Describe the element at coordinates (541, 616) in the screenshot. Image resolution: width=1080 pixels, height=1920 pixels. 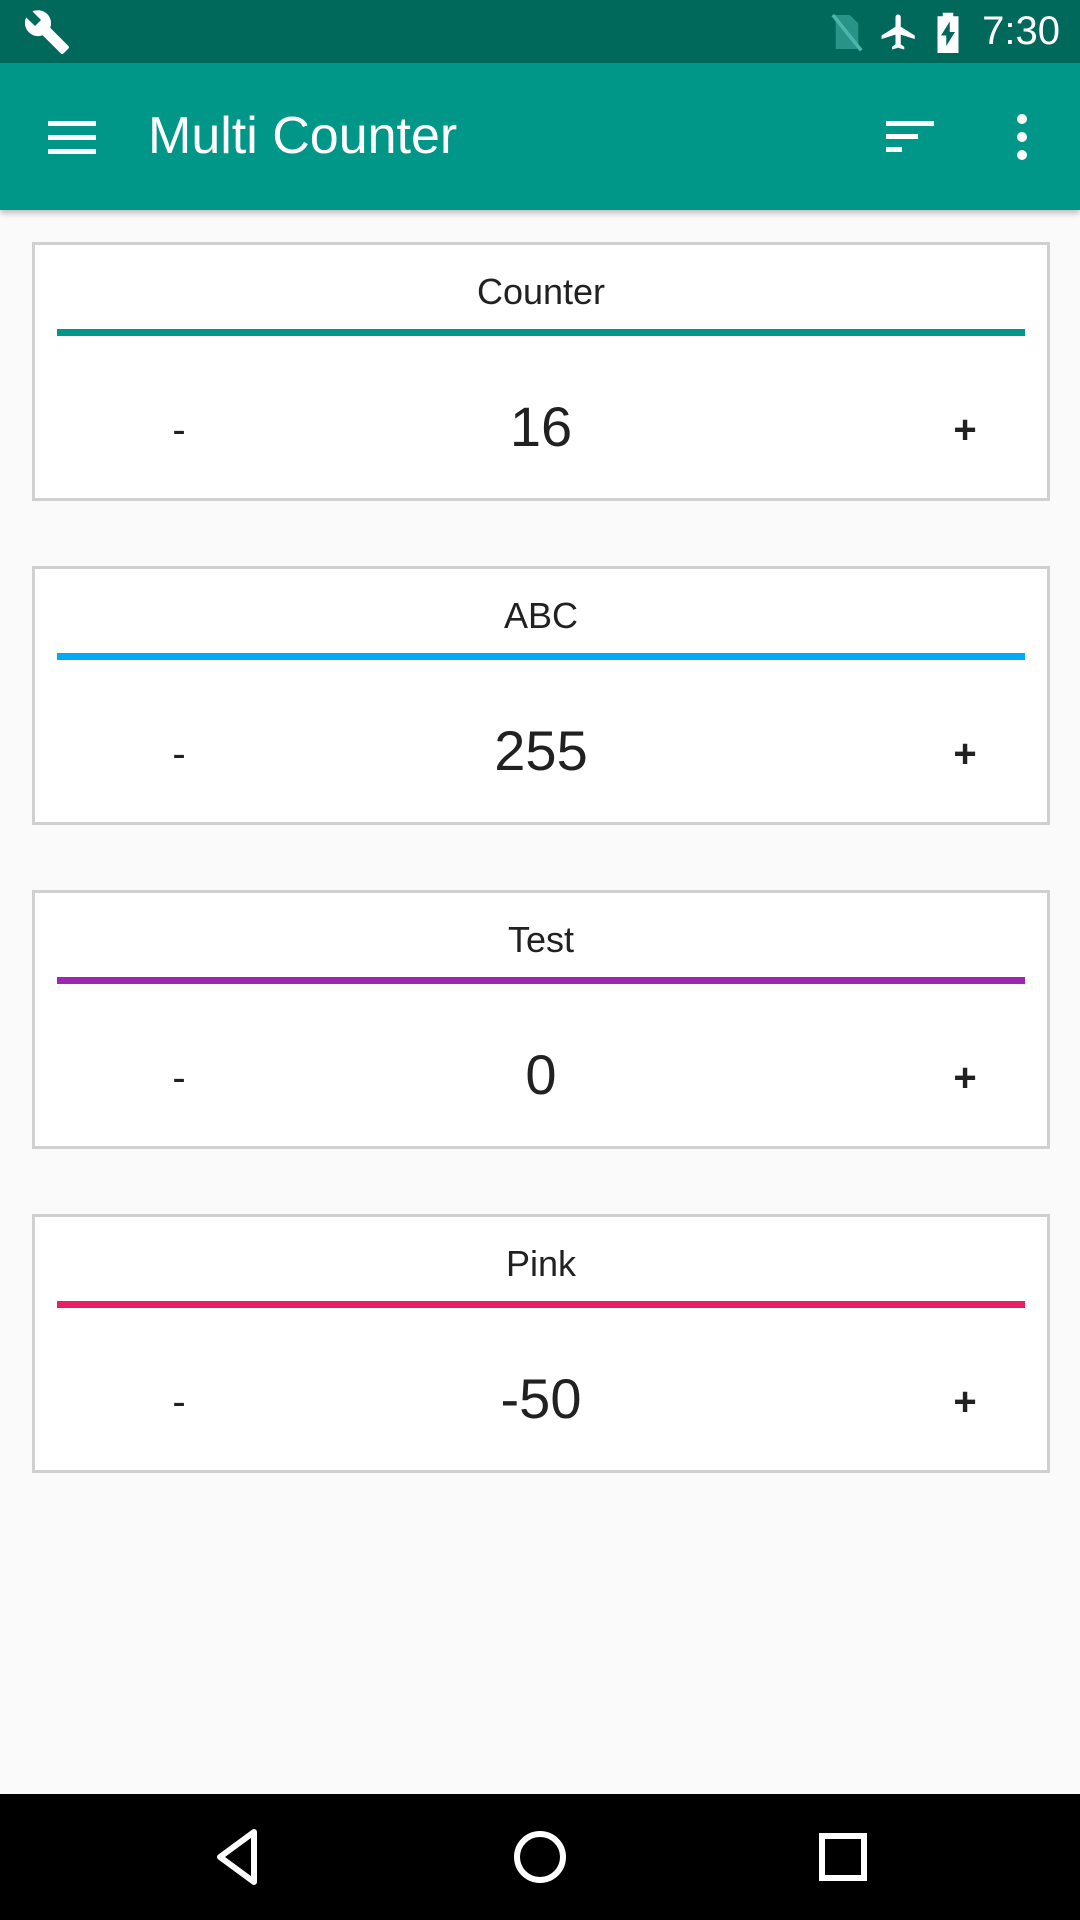
I see `counter-name: ABC` at that location.